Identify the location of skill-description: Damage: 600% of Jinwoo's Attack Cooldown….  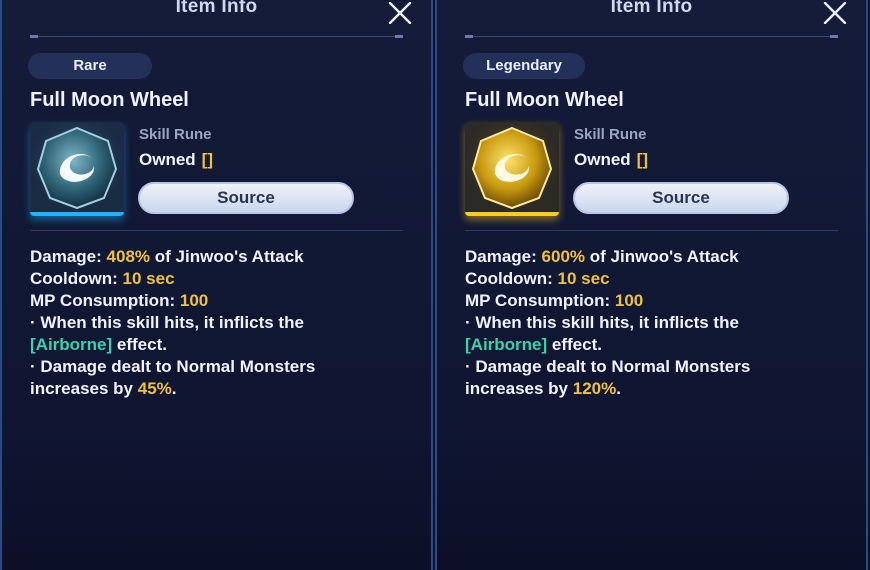
(655, 323).